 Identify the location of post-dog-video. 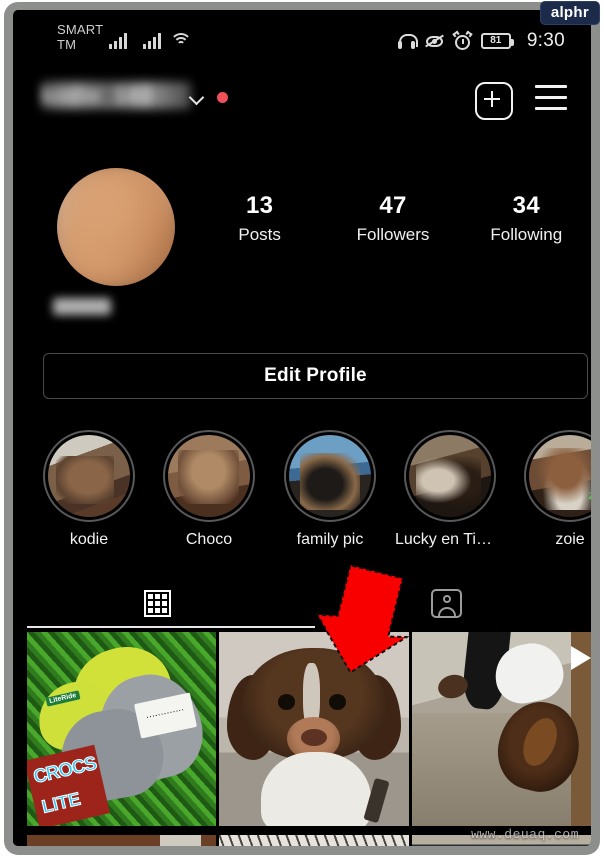
(501, 729).